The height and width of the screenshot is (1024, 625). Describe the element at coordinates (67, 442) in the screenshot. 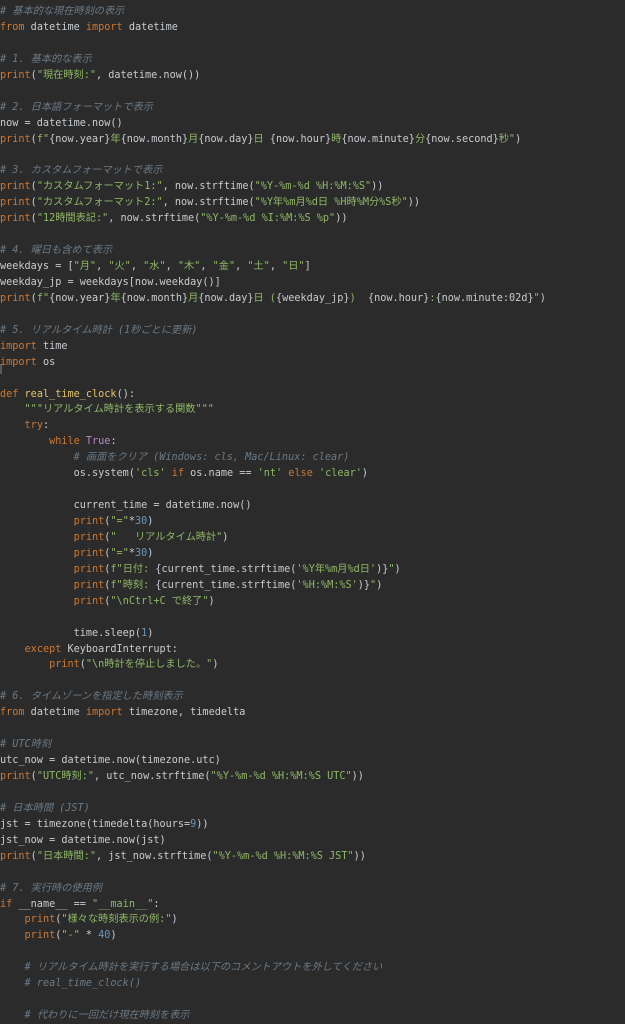

I see `code-token-keyword: while` at that location.